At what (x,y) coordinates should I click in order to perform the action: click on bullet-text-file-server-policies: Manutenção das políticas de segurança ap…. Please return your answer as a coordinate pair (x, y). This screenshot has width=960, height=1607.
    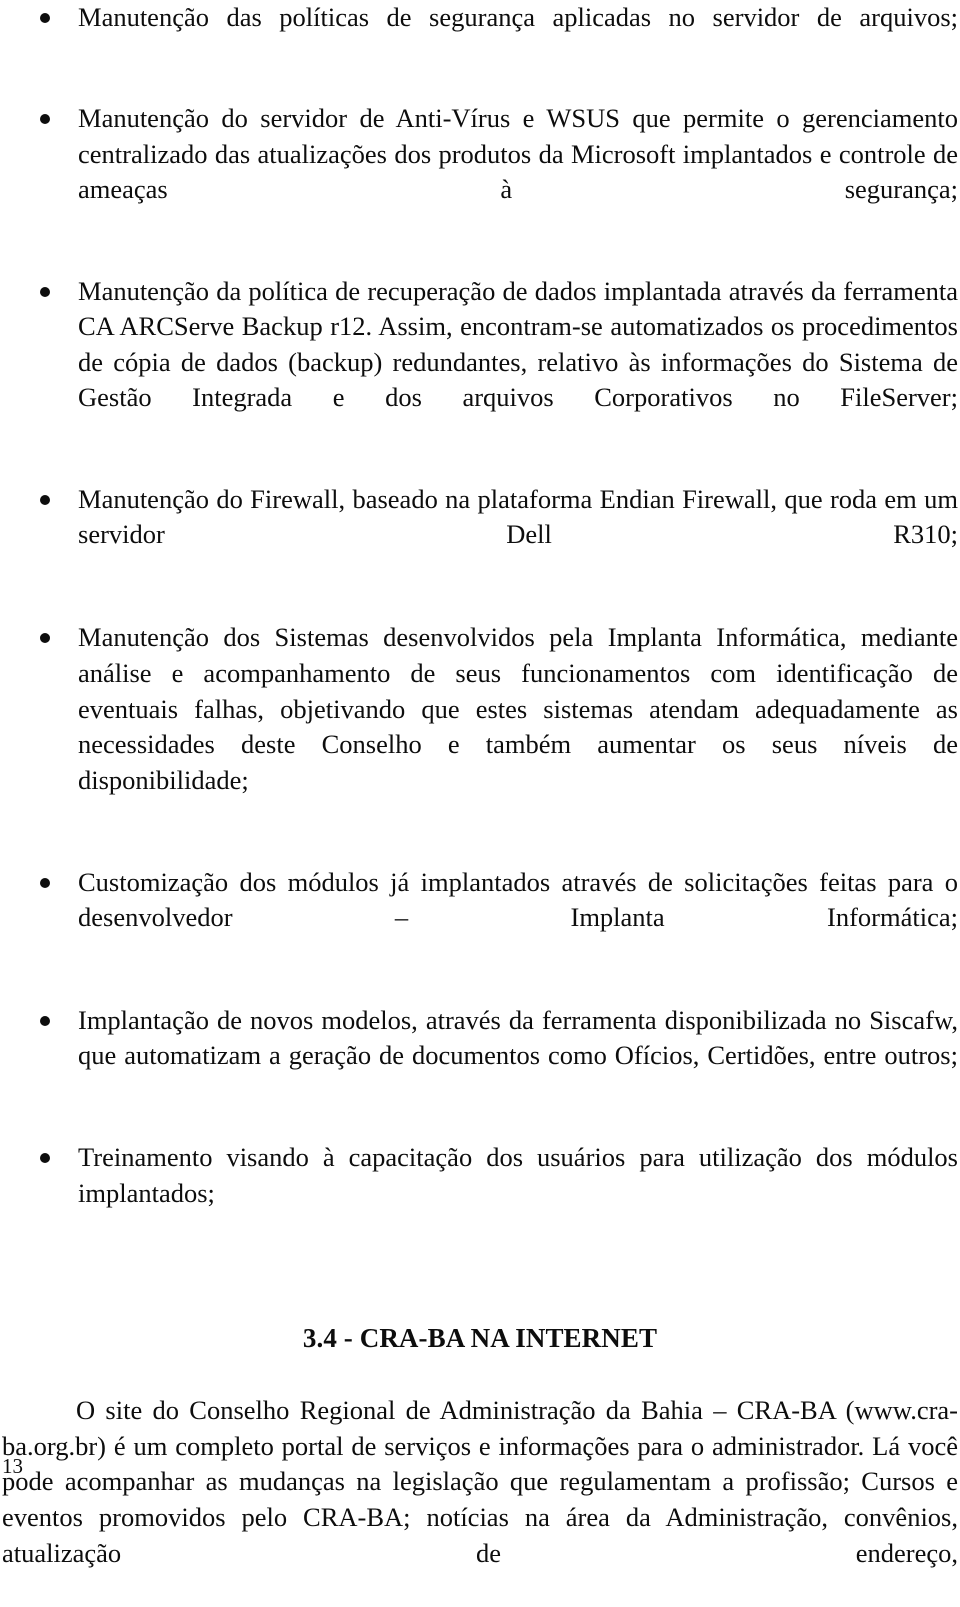
    Looking at the image, I should click on (518, 17).